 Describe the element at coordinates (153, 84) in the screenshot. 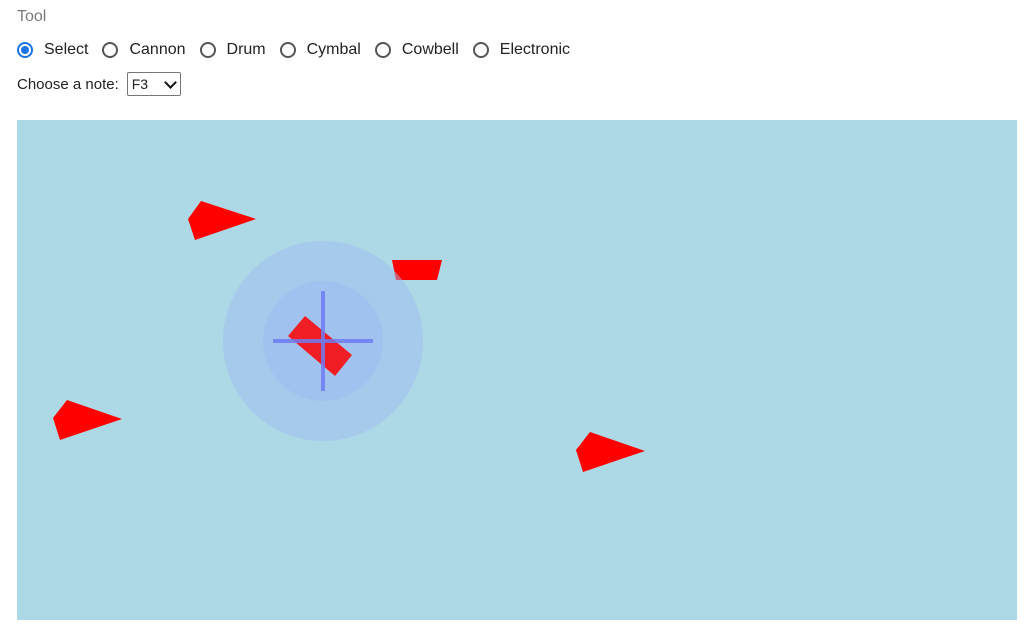

I see `note-select: F3` at that location.